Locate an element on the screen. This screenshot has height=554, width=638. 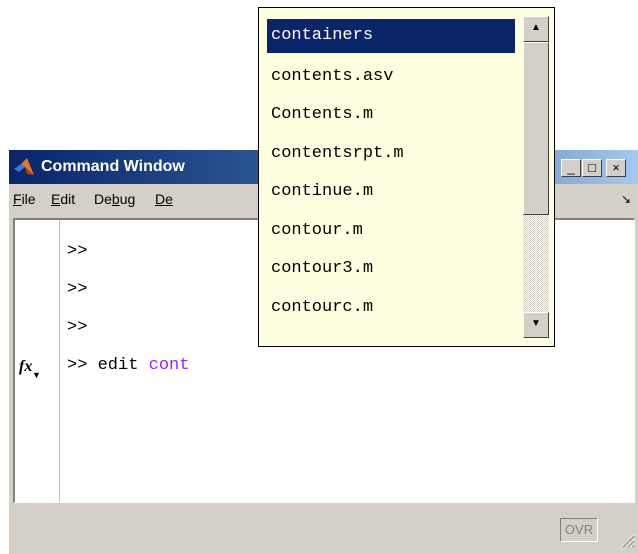
maximize-button: □ is located at coordinates (592, 168).